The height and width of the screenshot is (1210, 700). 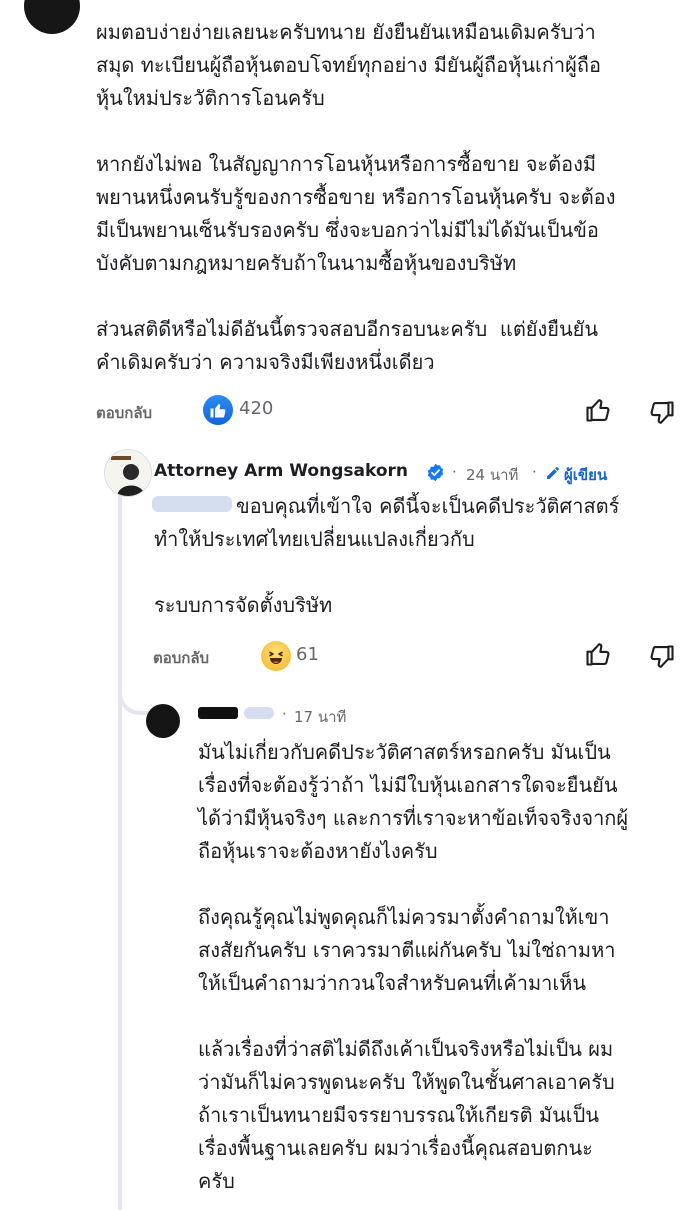 What do you see at coordinates (307, 654) in the screenshot?
I see `comment-2-reaction-count: 61` at bounding box center [307, 654].